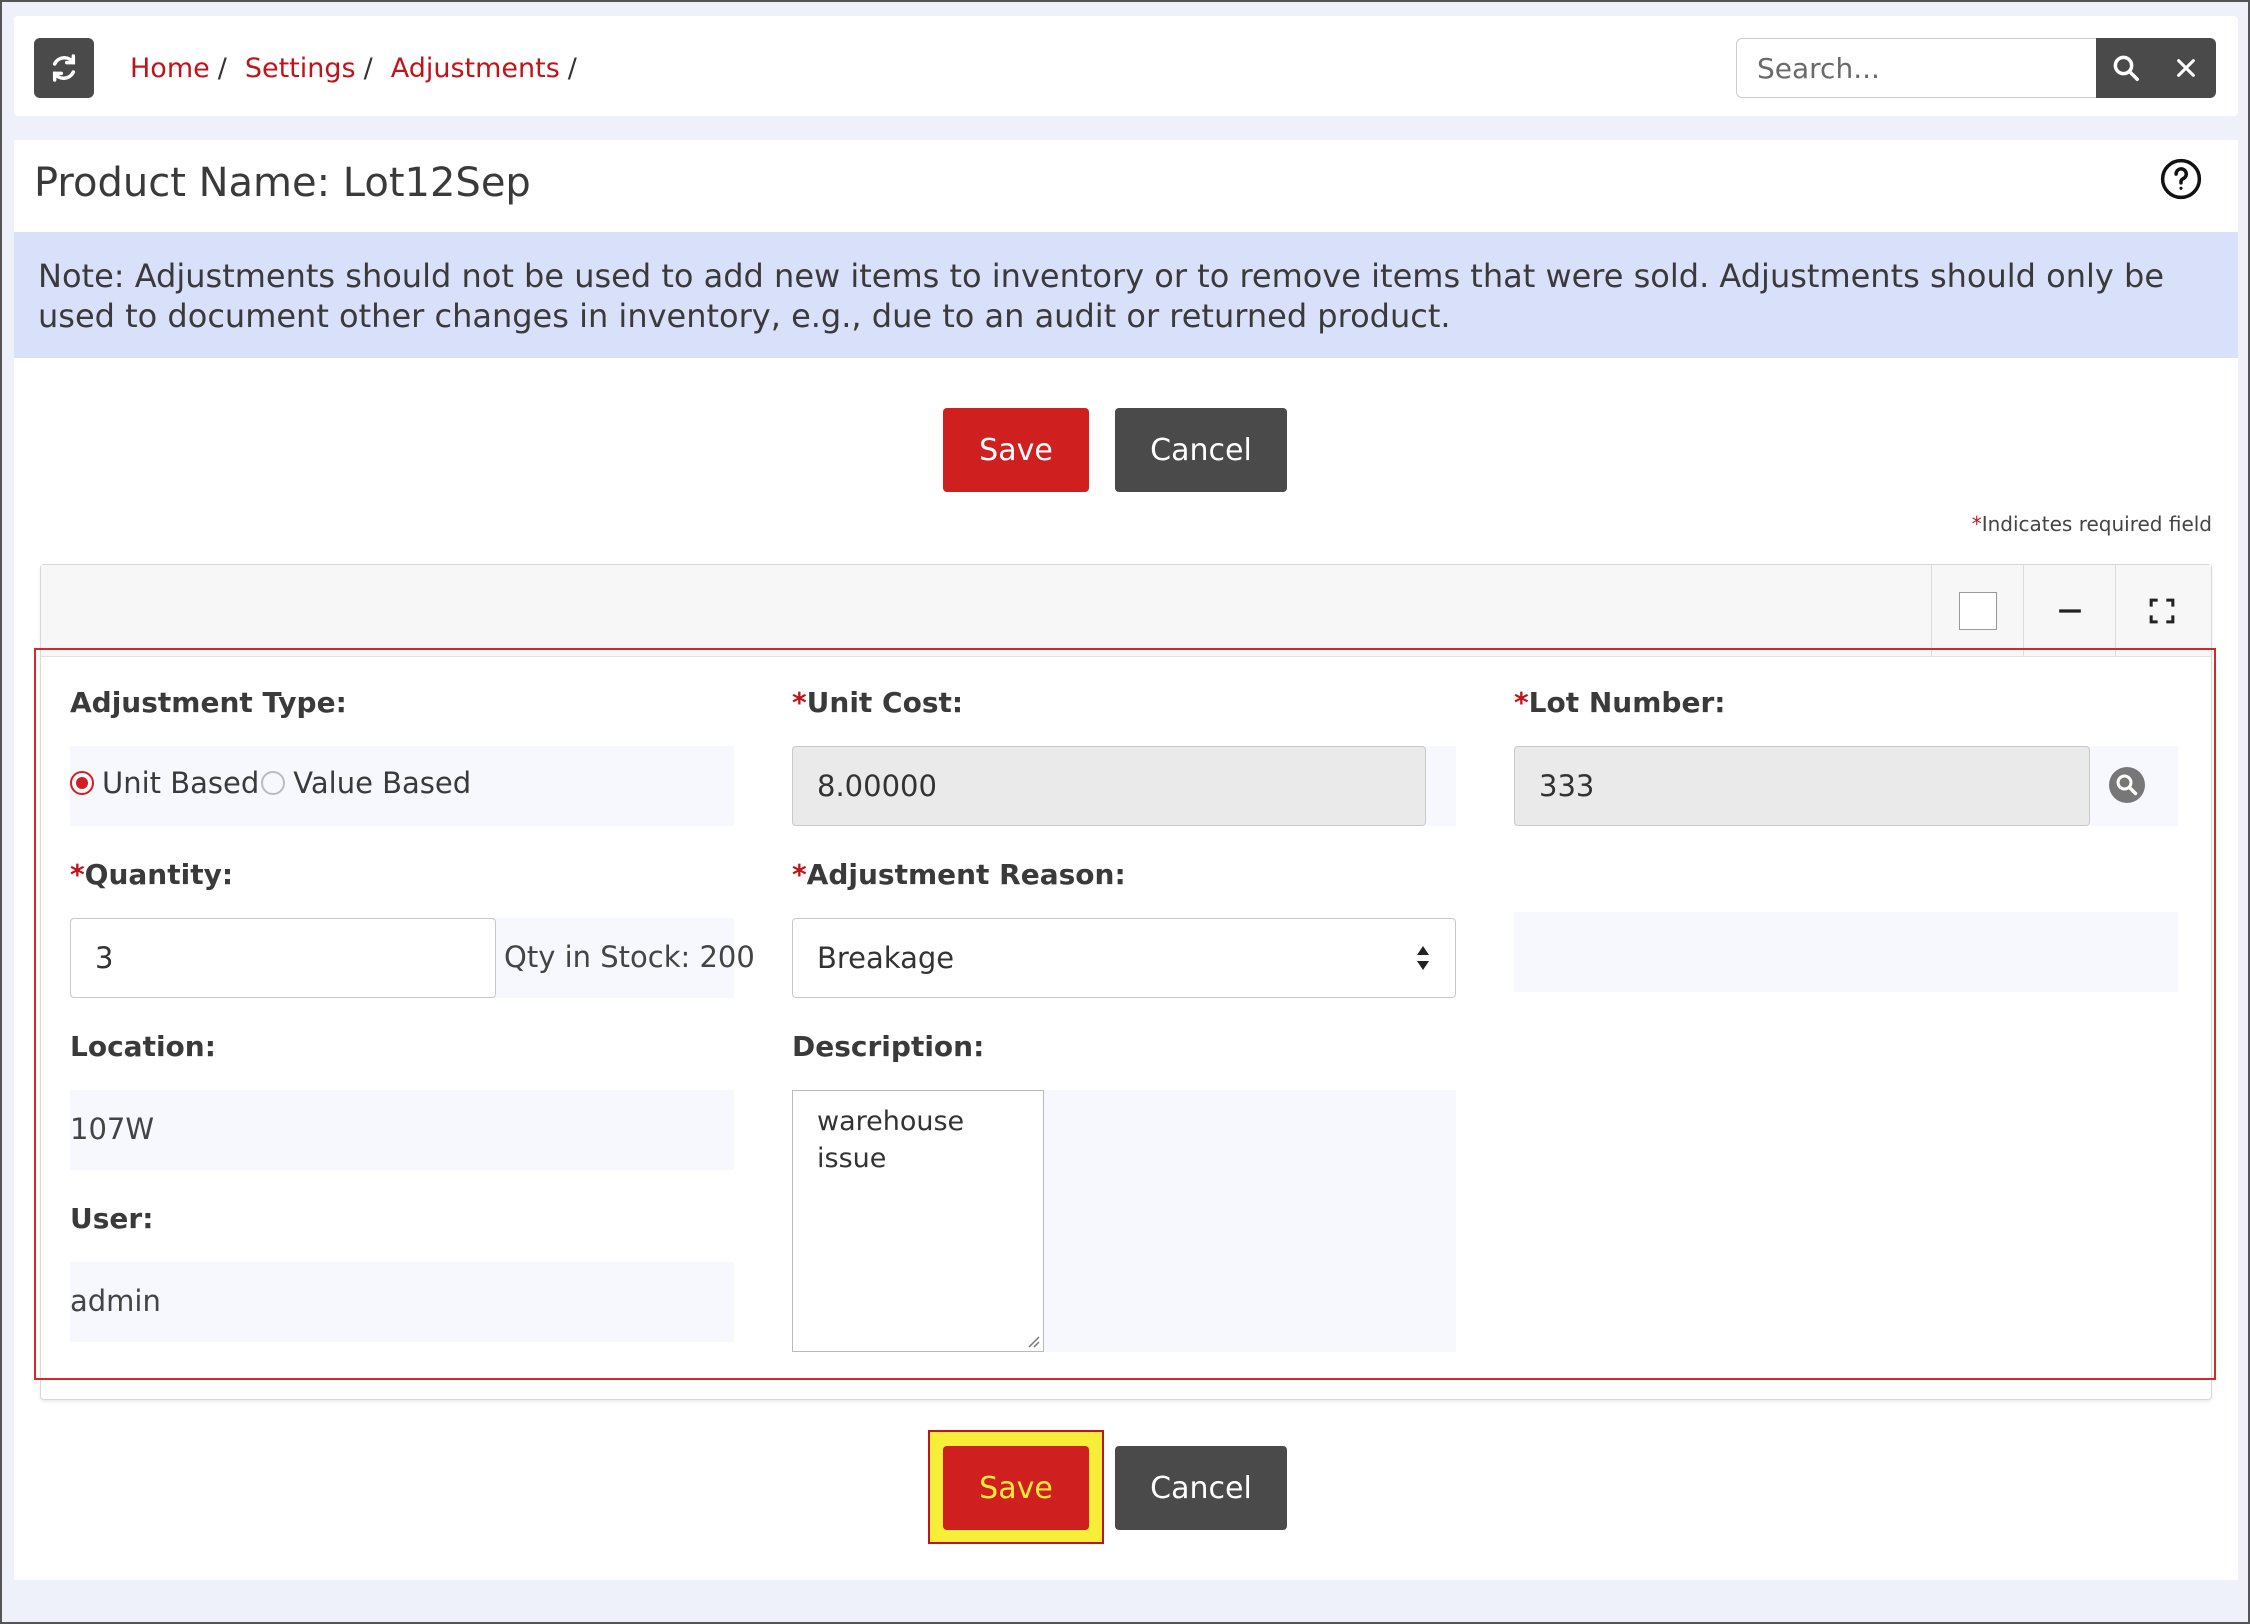 This screenshot has height=1624, width=2250. Describe the element at coordinates (273, 783) in the screenshot. I see `radio-value-based` at that location.